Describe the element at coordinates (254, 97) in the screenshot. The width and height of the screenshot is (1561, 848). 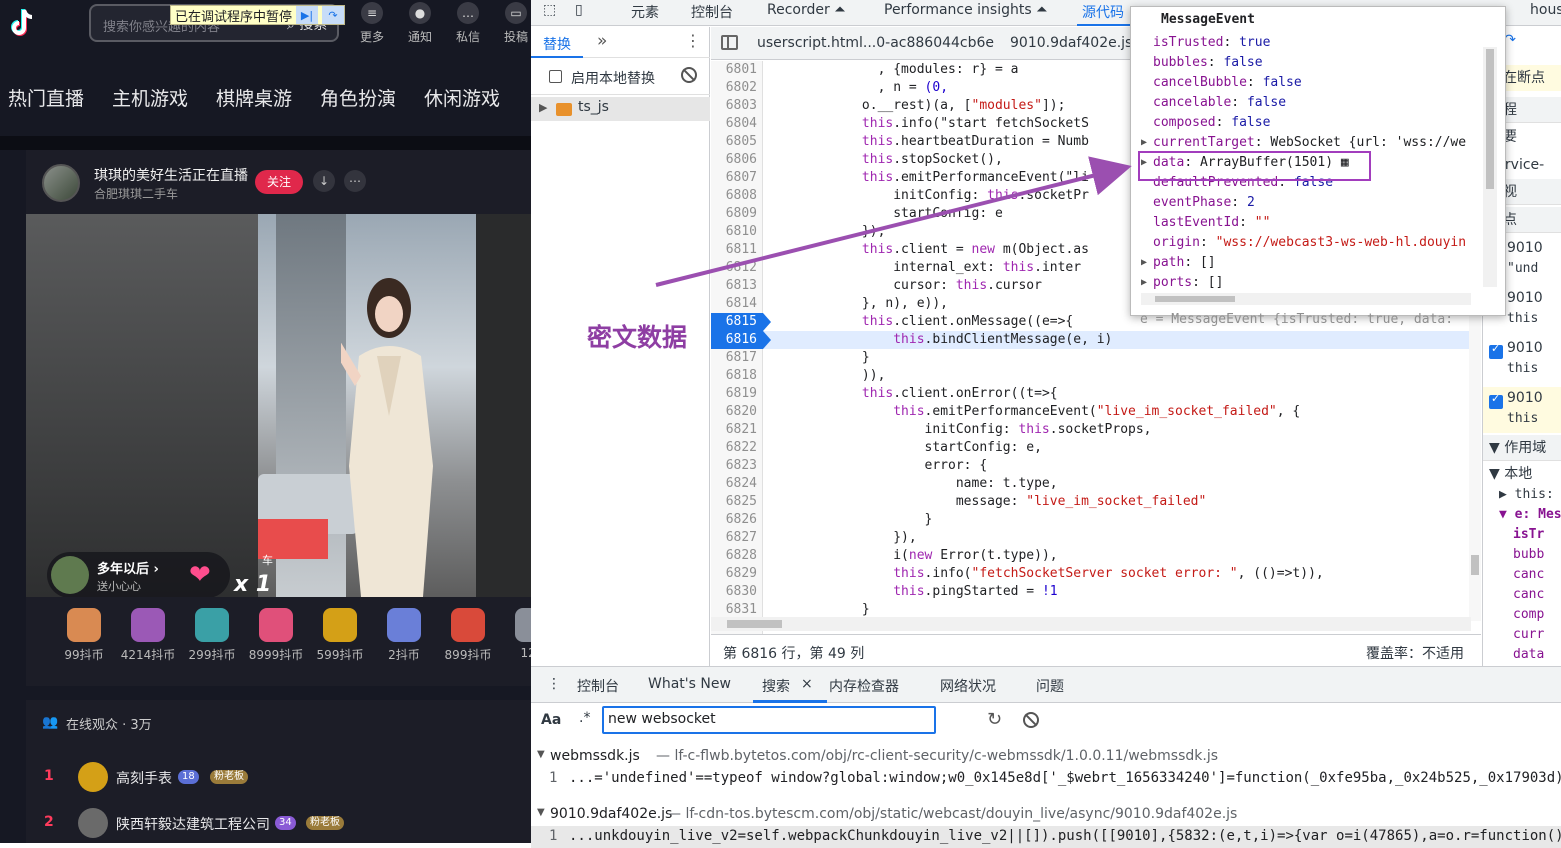
I see `category-board-games: 棋牌桌游` at that location.